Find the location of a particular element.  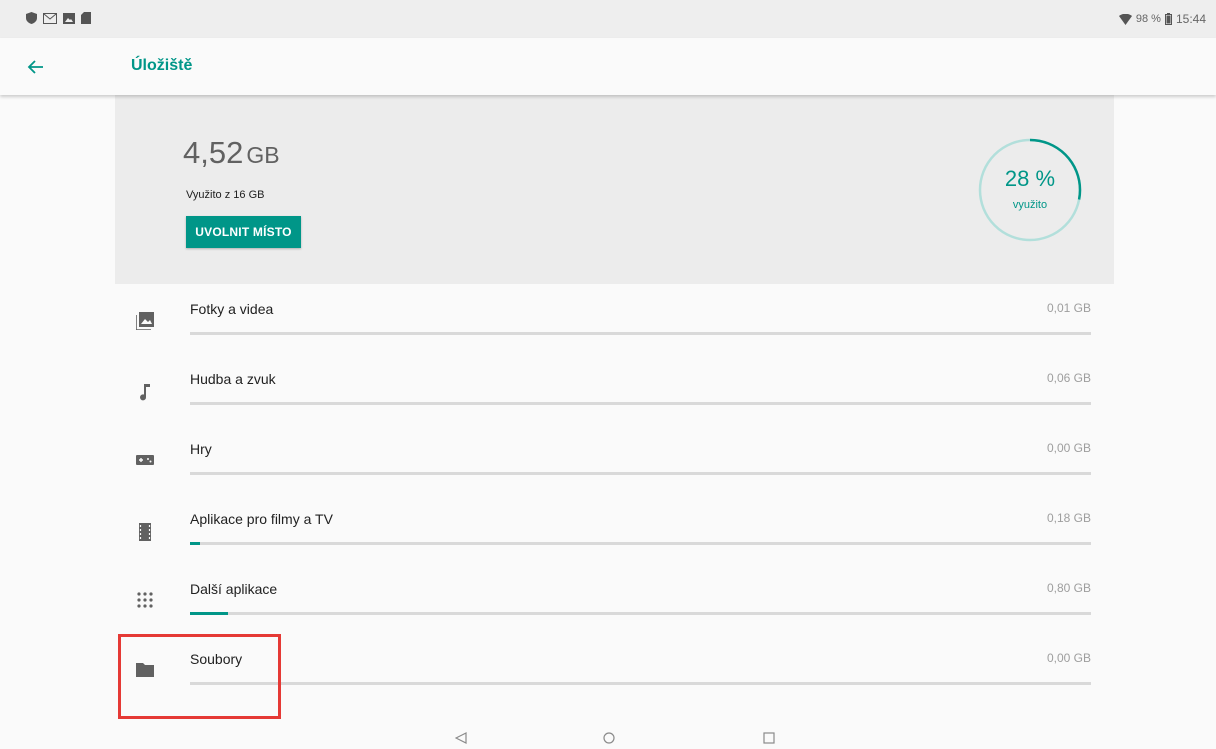

category-row-music: Hudba a zvuk 0,06 GB is located at coordinates (614, 390).